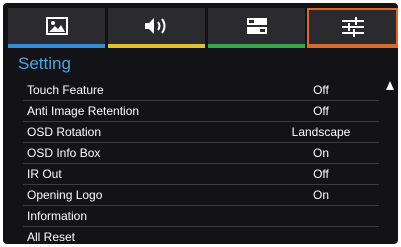  I want to click on display-icon, so click(256, 26).